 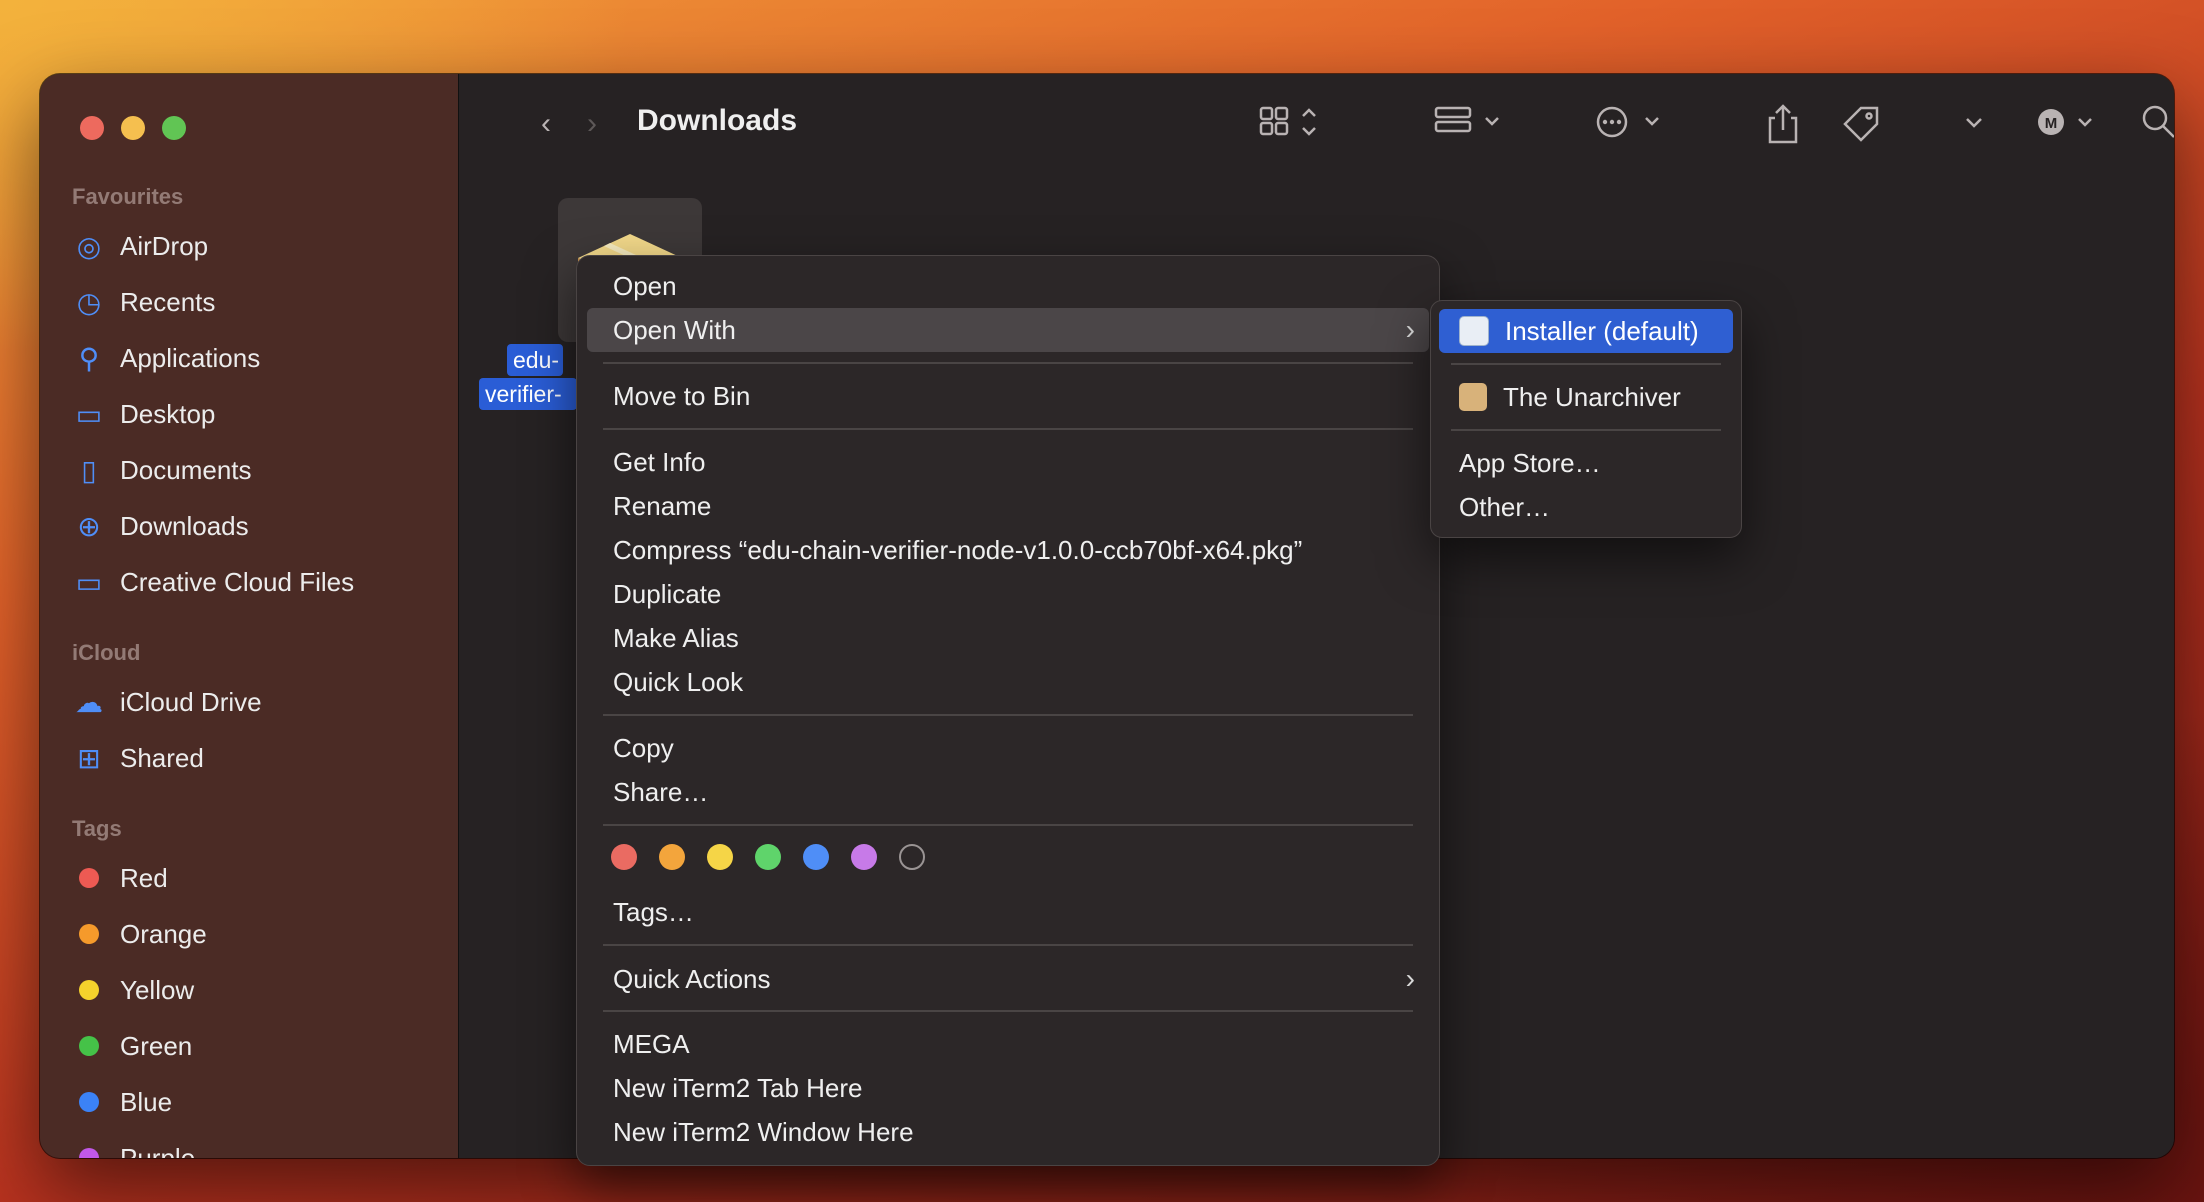 What do you see at coordinates (1008, 330) in the screenshot?
I see `menu-item-open-with: Open With ›` at bounding box center [1008, 330].